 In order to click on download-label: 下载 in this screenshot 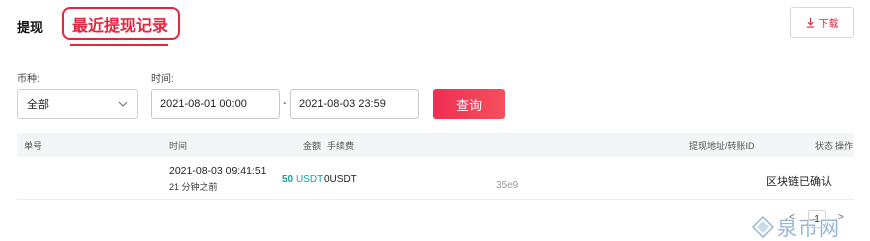, I will do `click(828, 24)`.